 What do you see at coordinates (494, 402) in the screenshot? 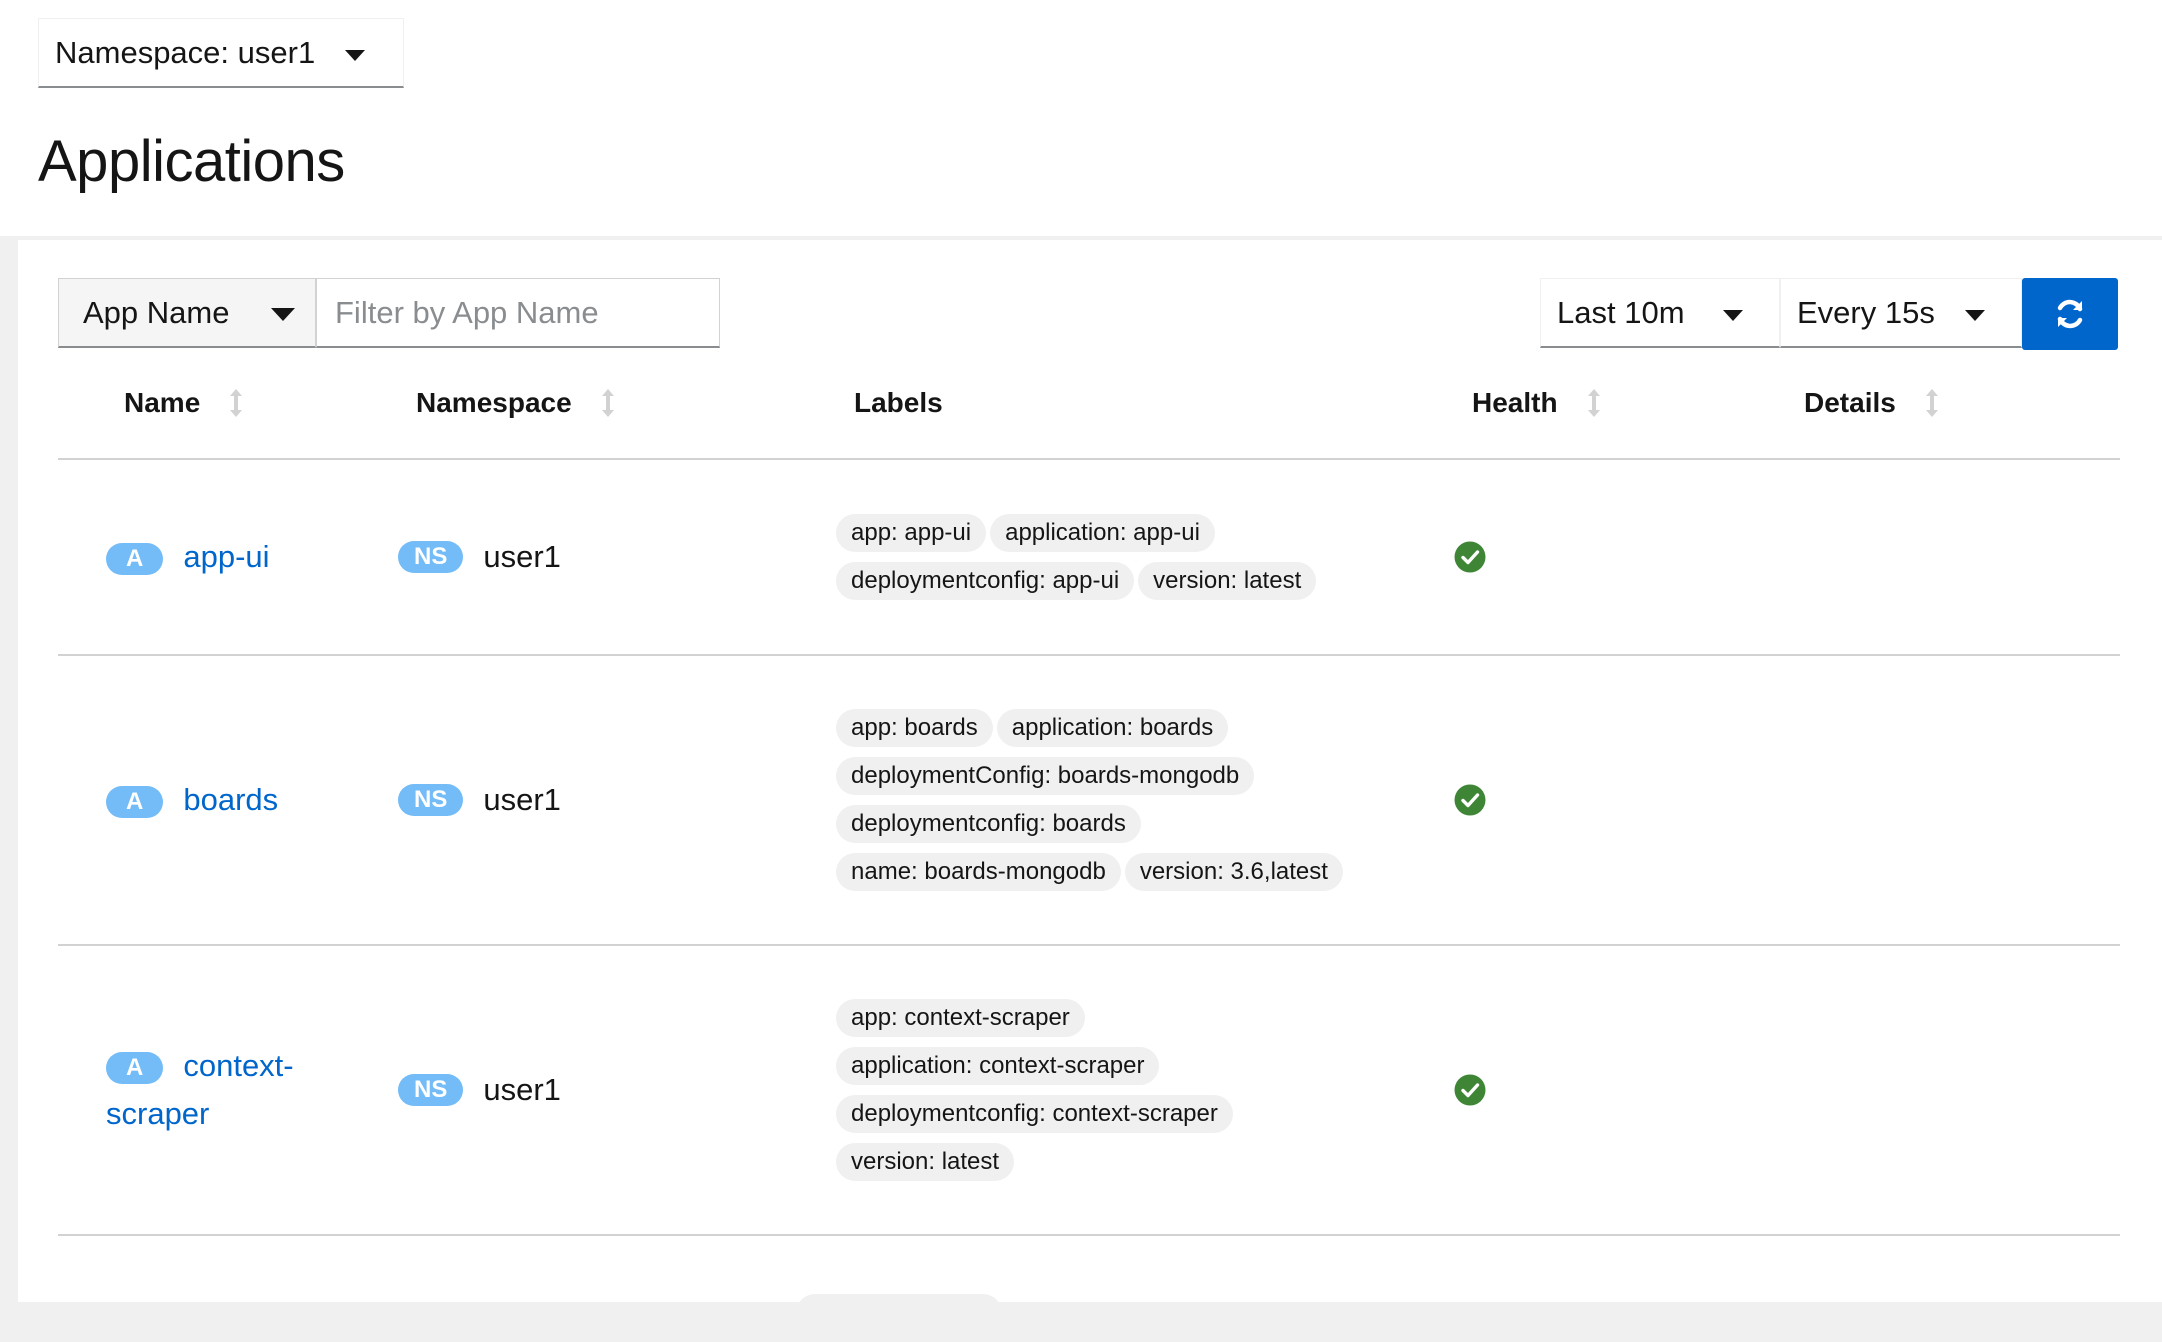
I see `column-header-label: Namespace` at bounding box center [494, 402].